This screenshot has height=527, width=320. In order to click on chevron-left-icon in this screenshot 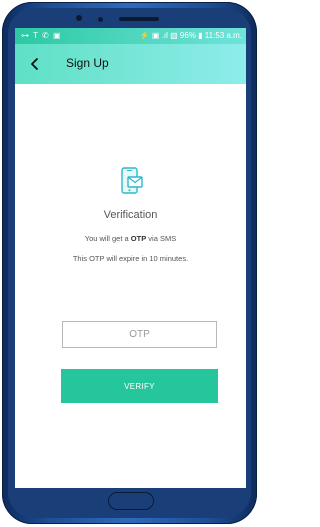, I will do `click(34, 64)`.